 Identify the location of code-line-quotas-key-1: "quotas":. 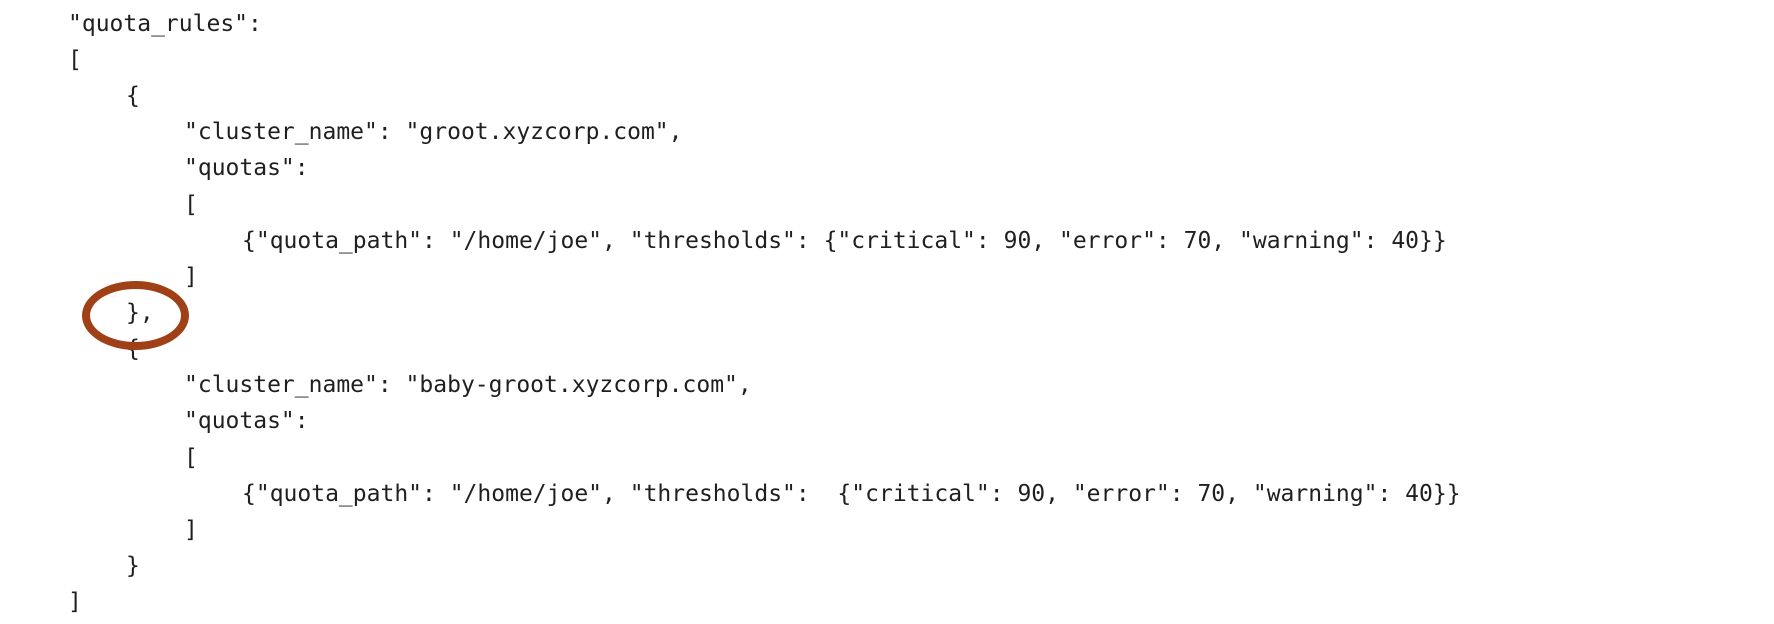
(246, 168).